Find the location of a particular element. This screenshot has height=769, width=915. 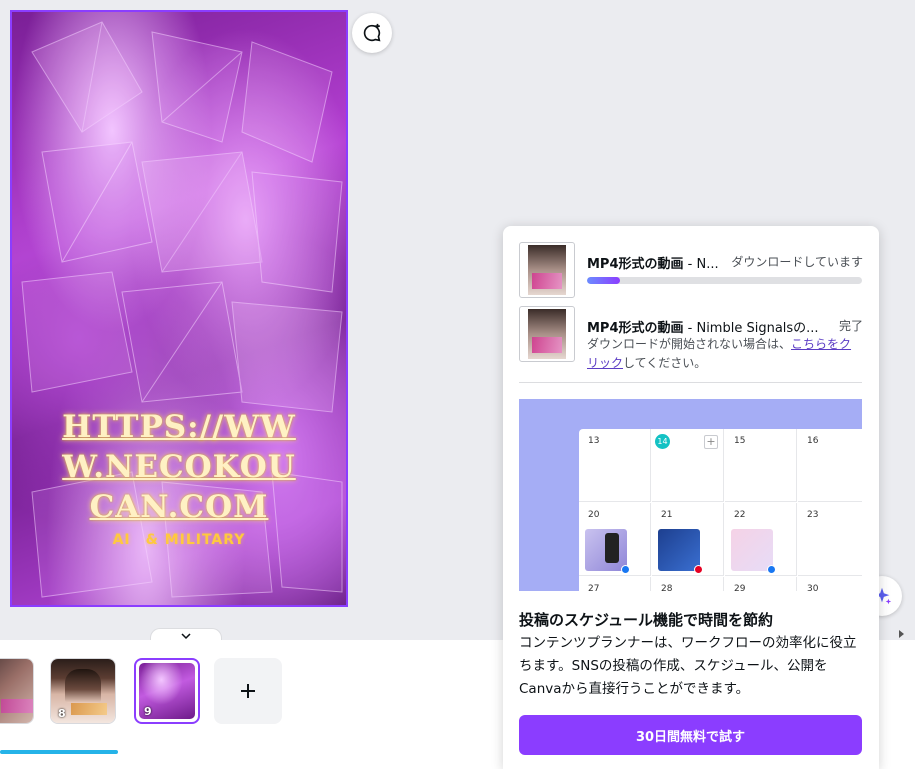

calendar-day: 28 is located at coordinates (667, 587).